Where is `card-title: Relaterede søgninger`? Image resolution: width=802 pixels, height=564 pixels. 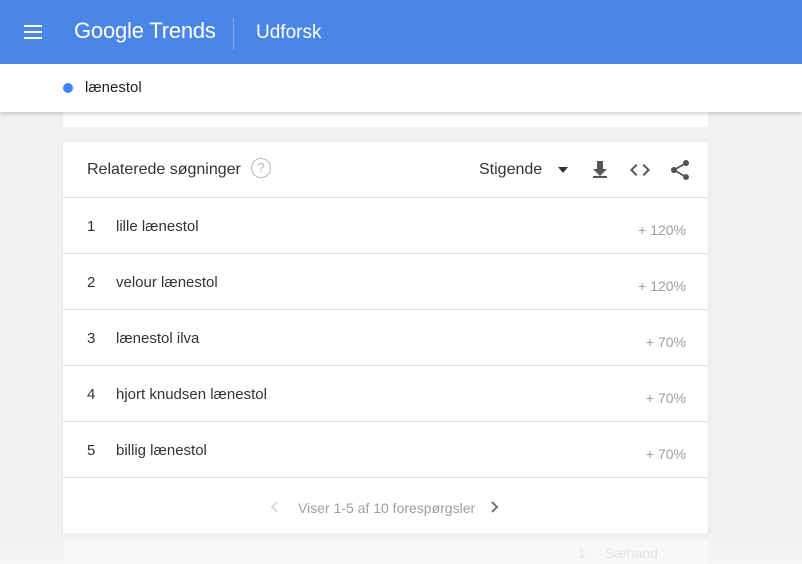 card-title: Relaterede søgninger is located at coordinates (164, 169).